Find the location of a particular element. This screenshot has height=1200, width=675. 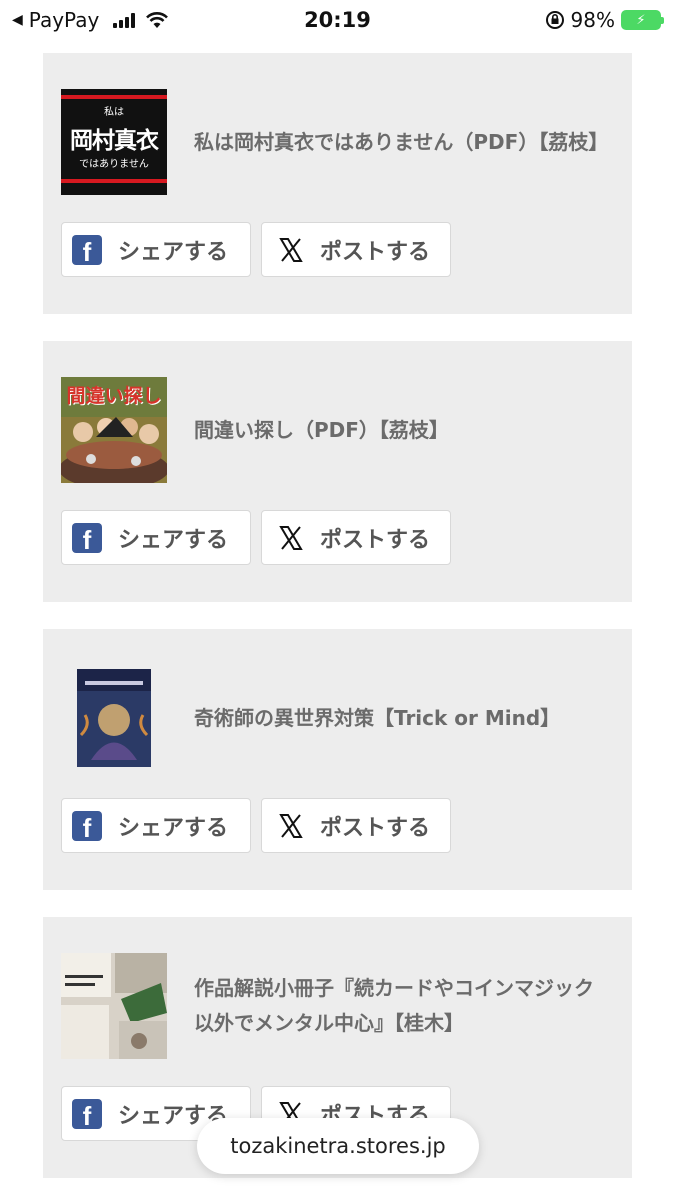

battery-charging-icon: ⚡ is located at coordinates (642, 20).